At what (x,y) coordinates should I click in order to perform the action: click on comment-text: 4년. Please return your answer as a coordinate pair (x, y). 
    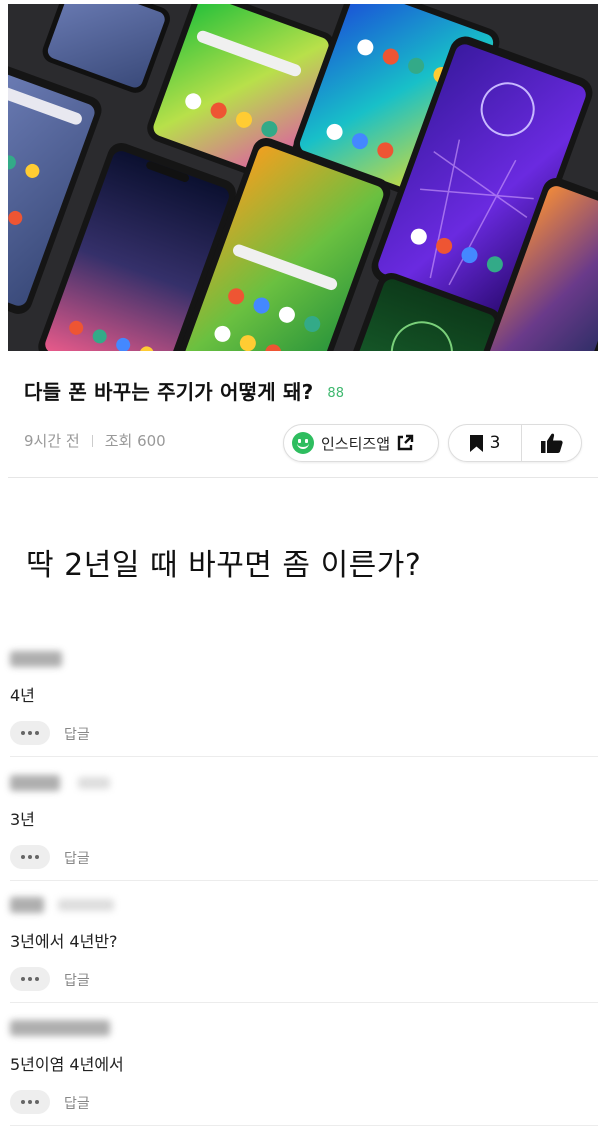
    Looking at the image, I should click on (22, 695).